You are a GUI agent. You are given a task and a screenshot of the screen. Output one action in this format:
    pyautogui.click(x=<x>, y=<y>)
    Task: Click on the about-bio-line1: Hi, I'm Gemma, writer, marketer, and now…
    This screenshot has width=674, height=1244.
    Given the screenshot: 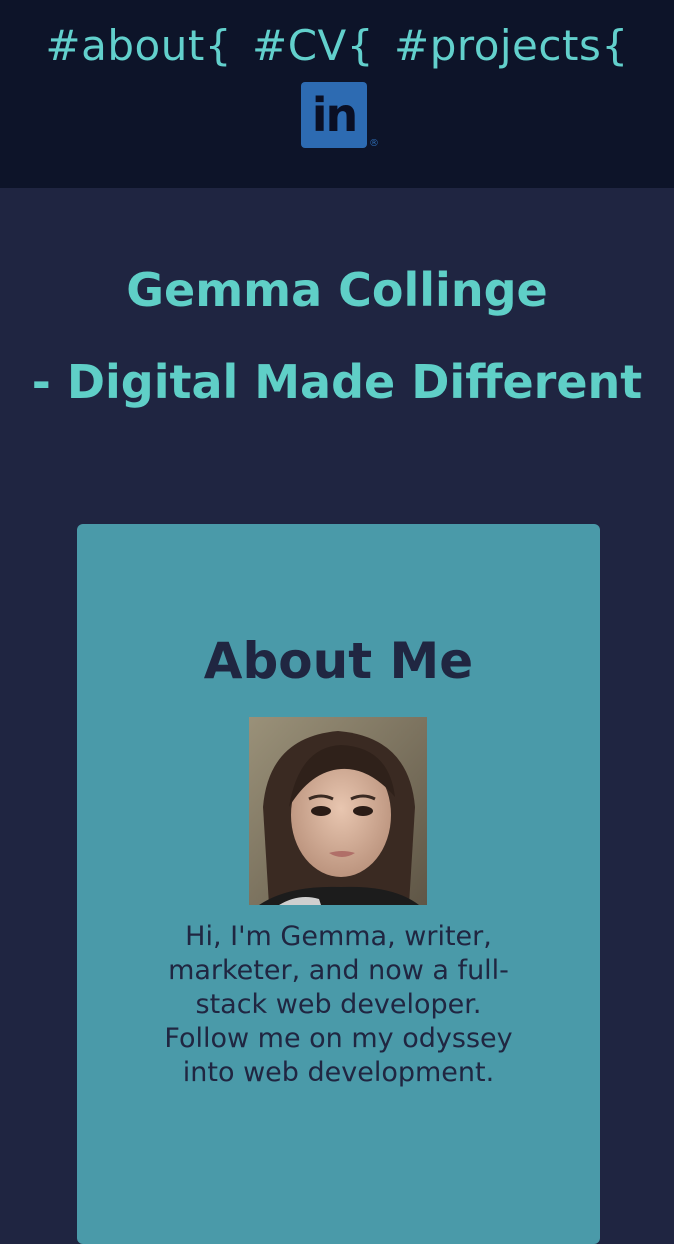 What is the action you would take?
    pyautogui.click(x=338, y=970)
    